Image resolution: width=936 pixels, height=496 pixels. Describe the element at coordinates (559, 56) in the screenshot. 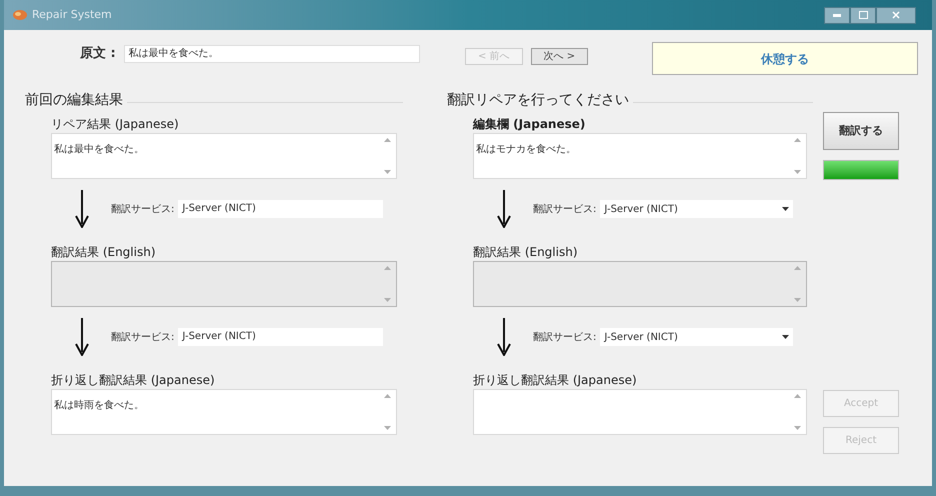

I see `nav-button: 次へ >` at that location.